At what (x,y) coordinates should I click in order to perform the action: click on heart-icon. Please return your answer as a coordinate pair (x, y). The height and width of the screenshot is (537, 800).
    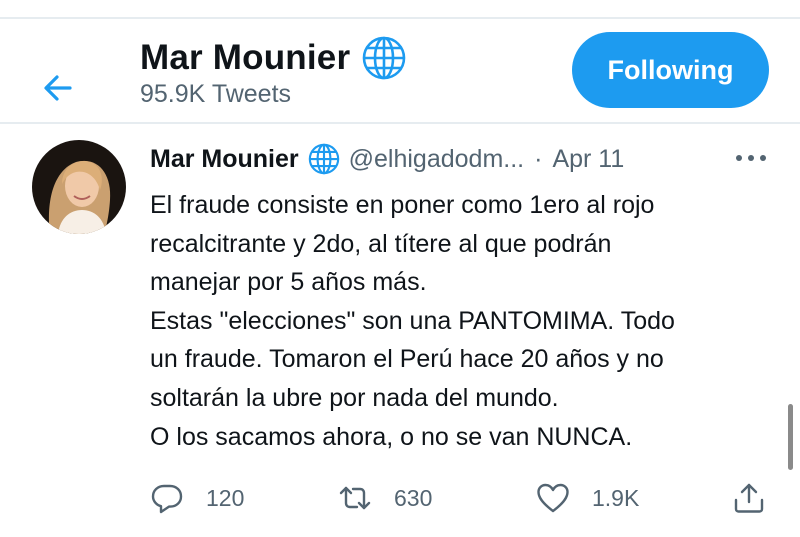
    Looking at the image, I should click on (553, 498).